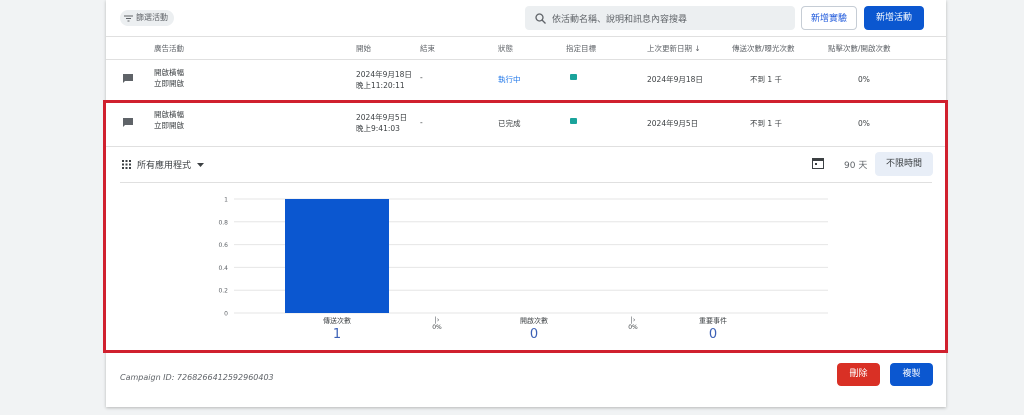 Image resolution: width=1024 pixels, height=415 pixels. I want to click on start-time: 晚上11:20:11, so click(380, 85).